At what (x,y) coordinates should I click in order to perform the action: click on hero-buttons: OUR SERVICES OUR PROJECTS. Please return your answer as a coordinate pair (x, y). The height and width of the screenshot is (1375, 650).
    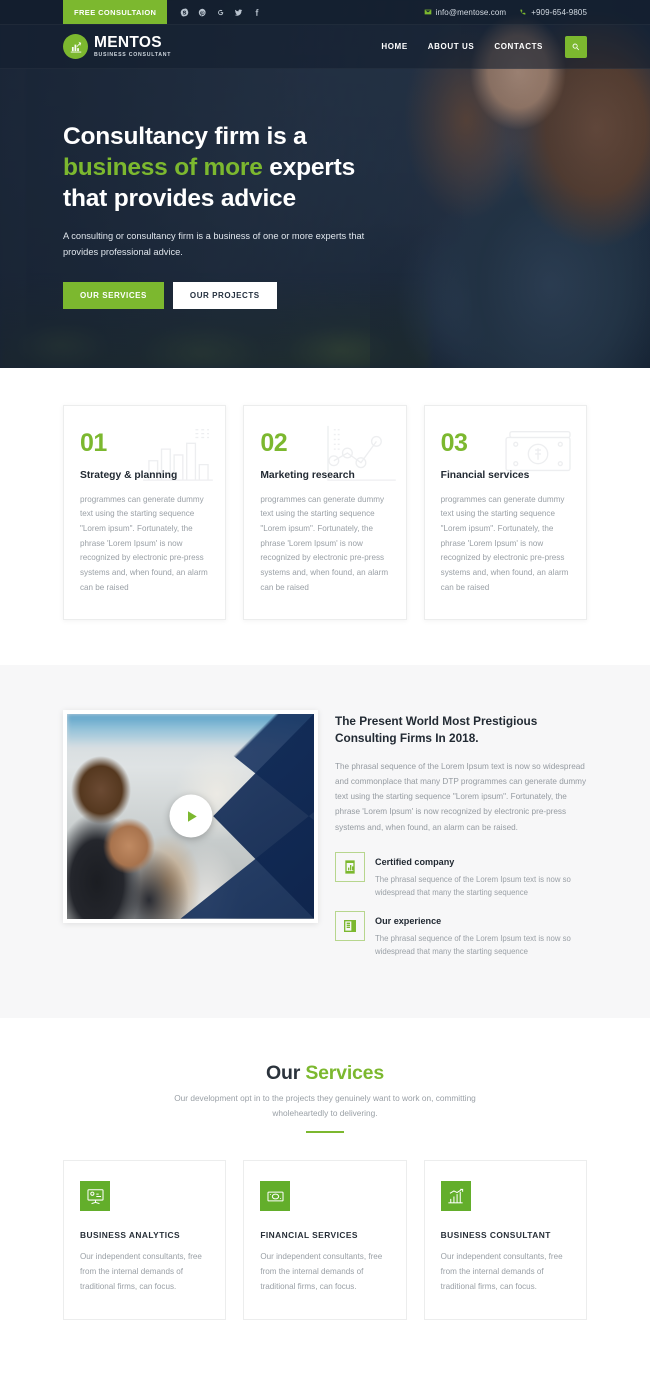
    Looking at the image, I should click on (241, 296).